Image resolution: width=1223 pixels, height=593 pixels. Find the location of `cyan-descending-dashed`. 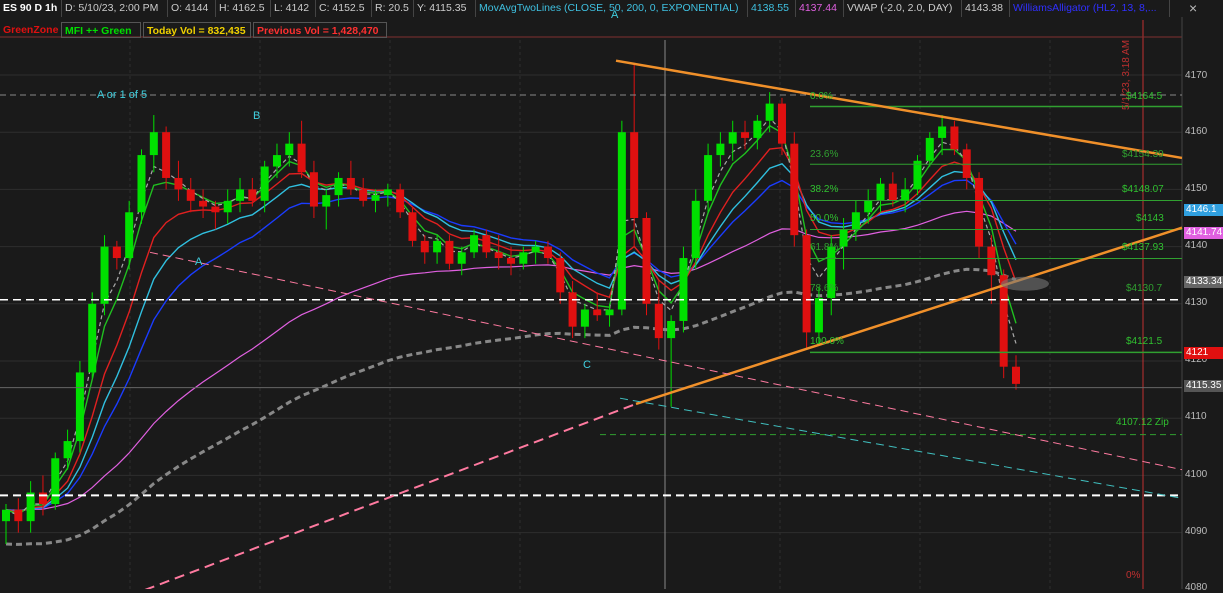

cyan-descending-dashed is located at coordinates (901, 448).